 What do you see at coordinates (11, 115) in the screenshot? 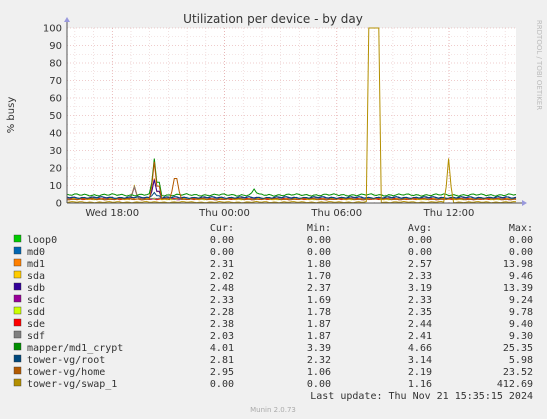
I see `y-axis-label: % busy` at bounding box center [11, 115].